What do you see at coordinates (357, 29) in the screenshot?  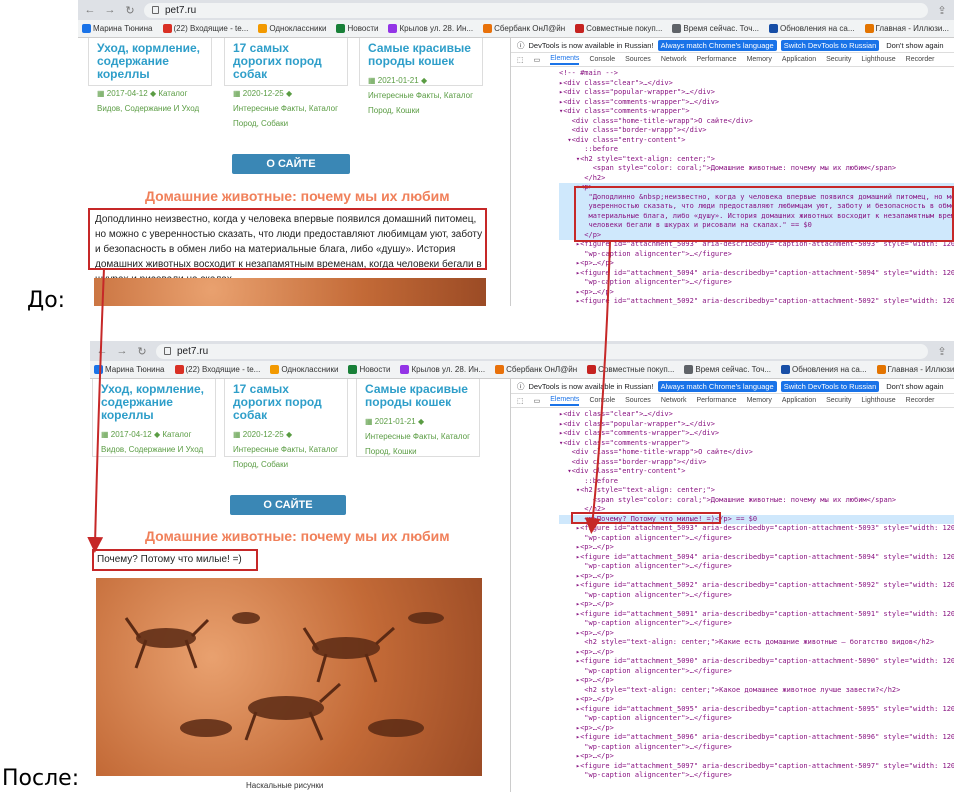 I see `bookmark-item: Новости` at bounding box center [357, 29].